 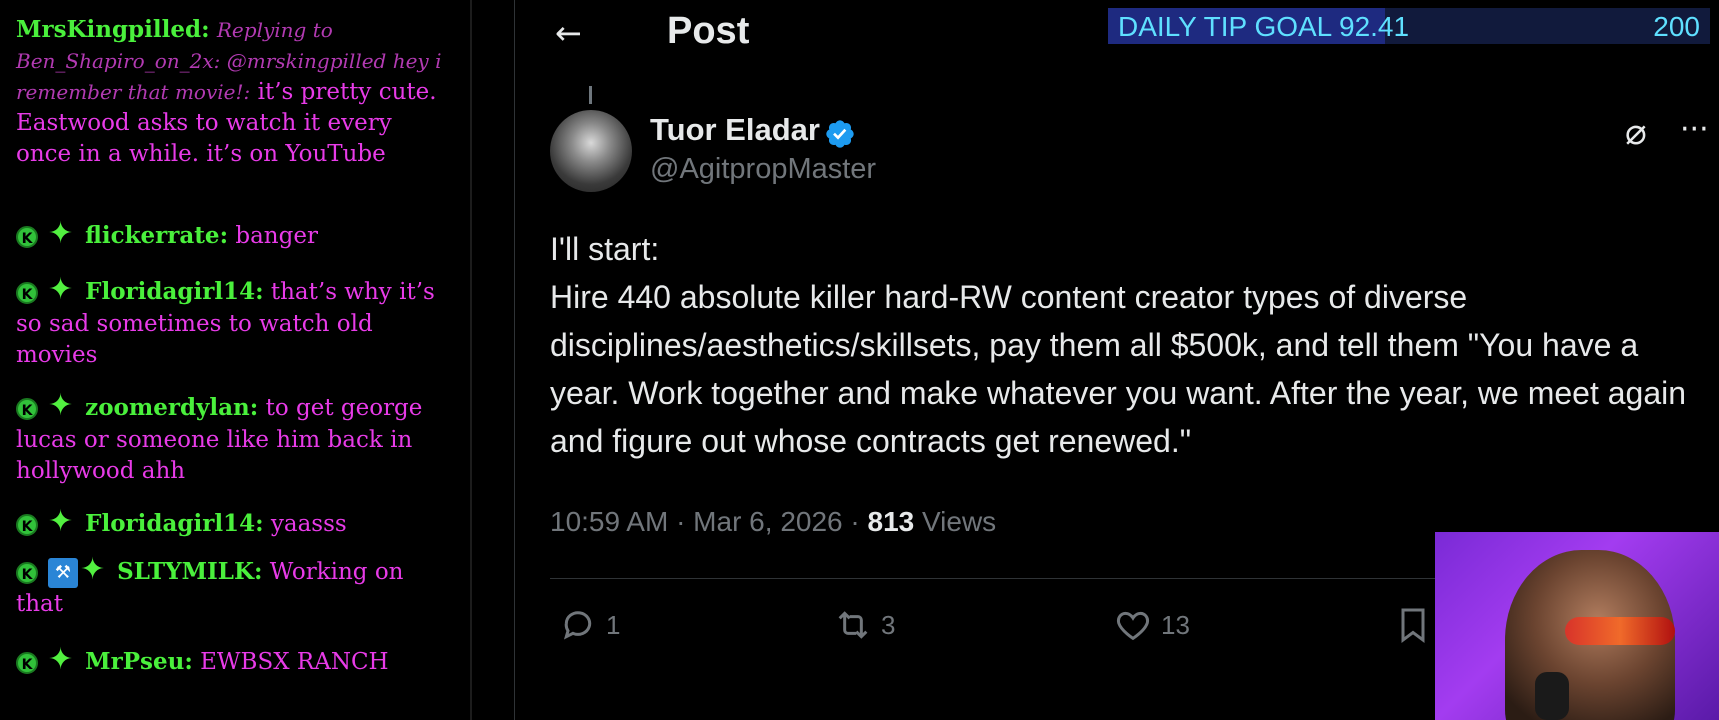 What do you see at coordinates (605, 249) in the screenshot?
I see `post-line: I'll start:` at bounding box center [605, 249].